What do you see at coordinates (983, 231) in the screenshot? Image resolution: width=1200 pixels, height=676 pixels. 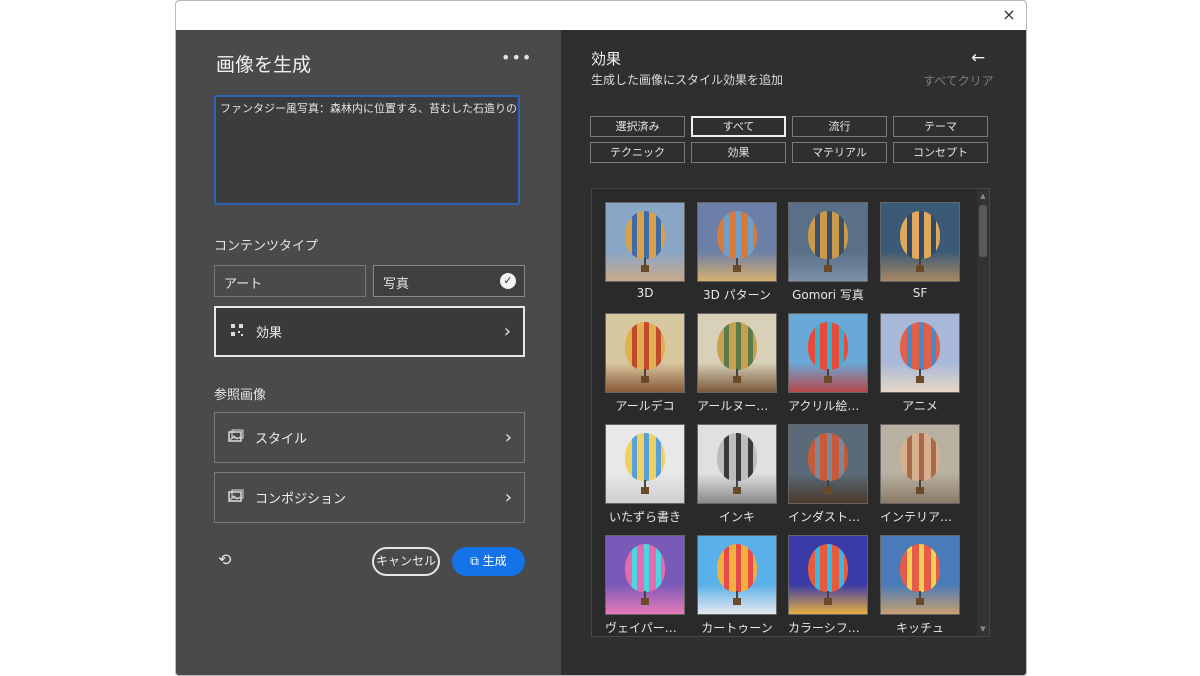 I see `scroll-thumb` at bounding box center [983, 231].